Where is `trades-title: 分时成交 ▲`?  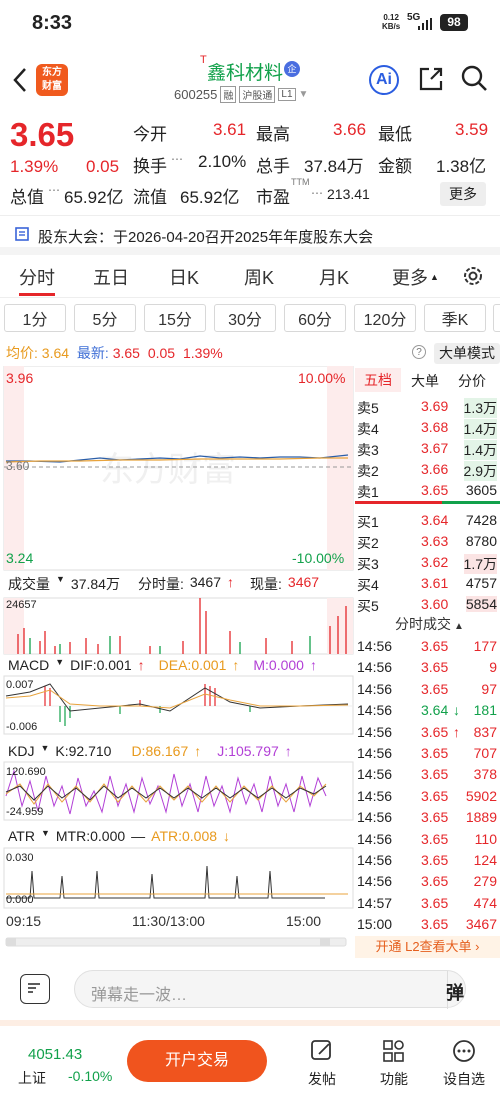
trades-title: 分时成交 ▲ is located at coordinates (429, 624).